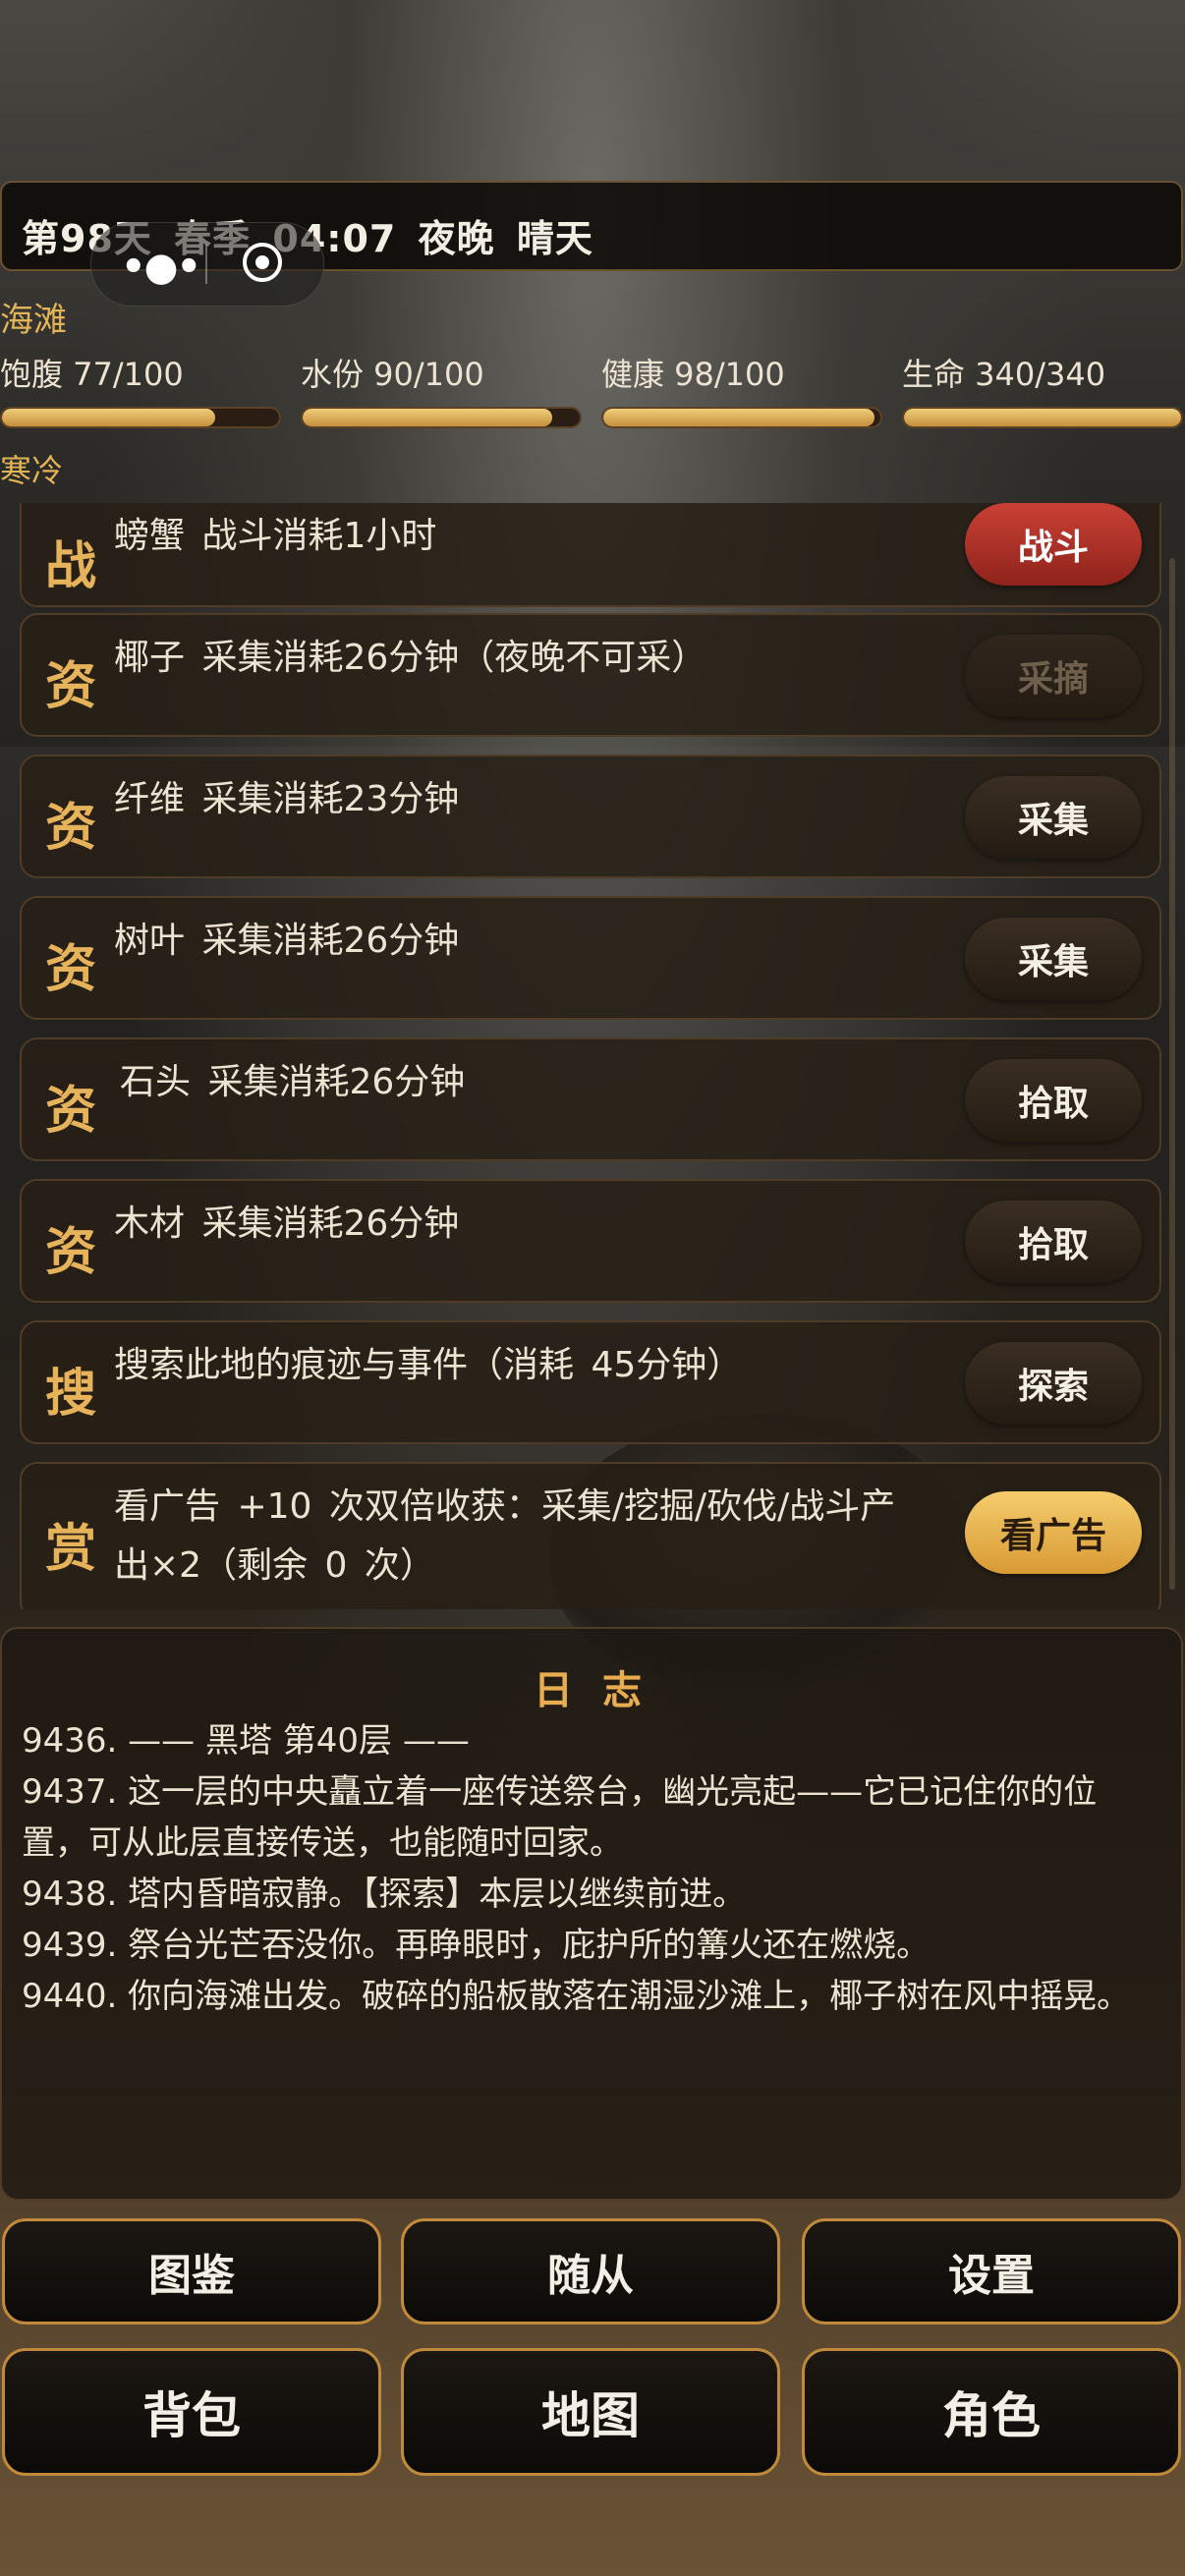 The height and width of the screenshot is (2576, 1185). I want to click on stat-label: 健康 98/100, so click(693, 374).